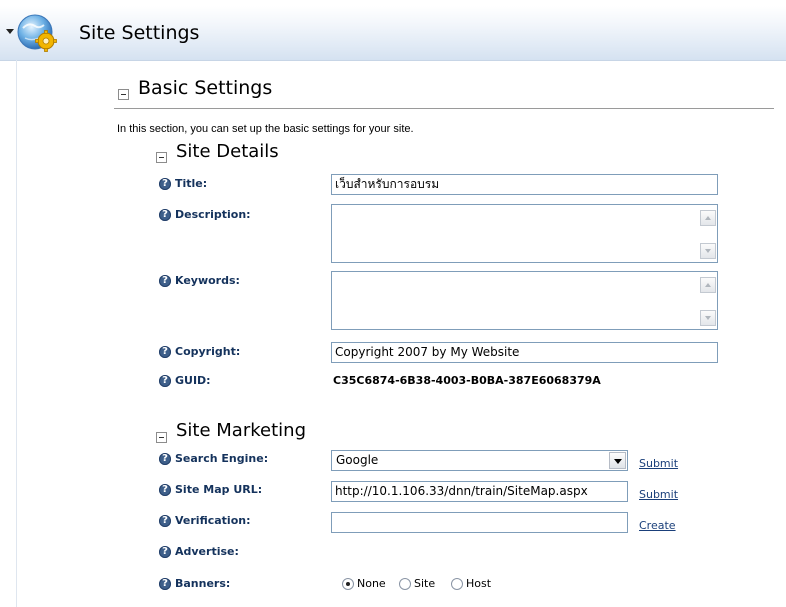 Image resolution: width=786 pixels, height=607 pixels. What do you see at coordinates (524, 184) in the screenshot?
I see `title-input: เว็บสำหรับการอบรม` at bounding box center [524, 184].